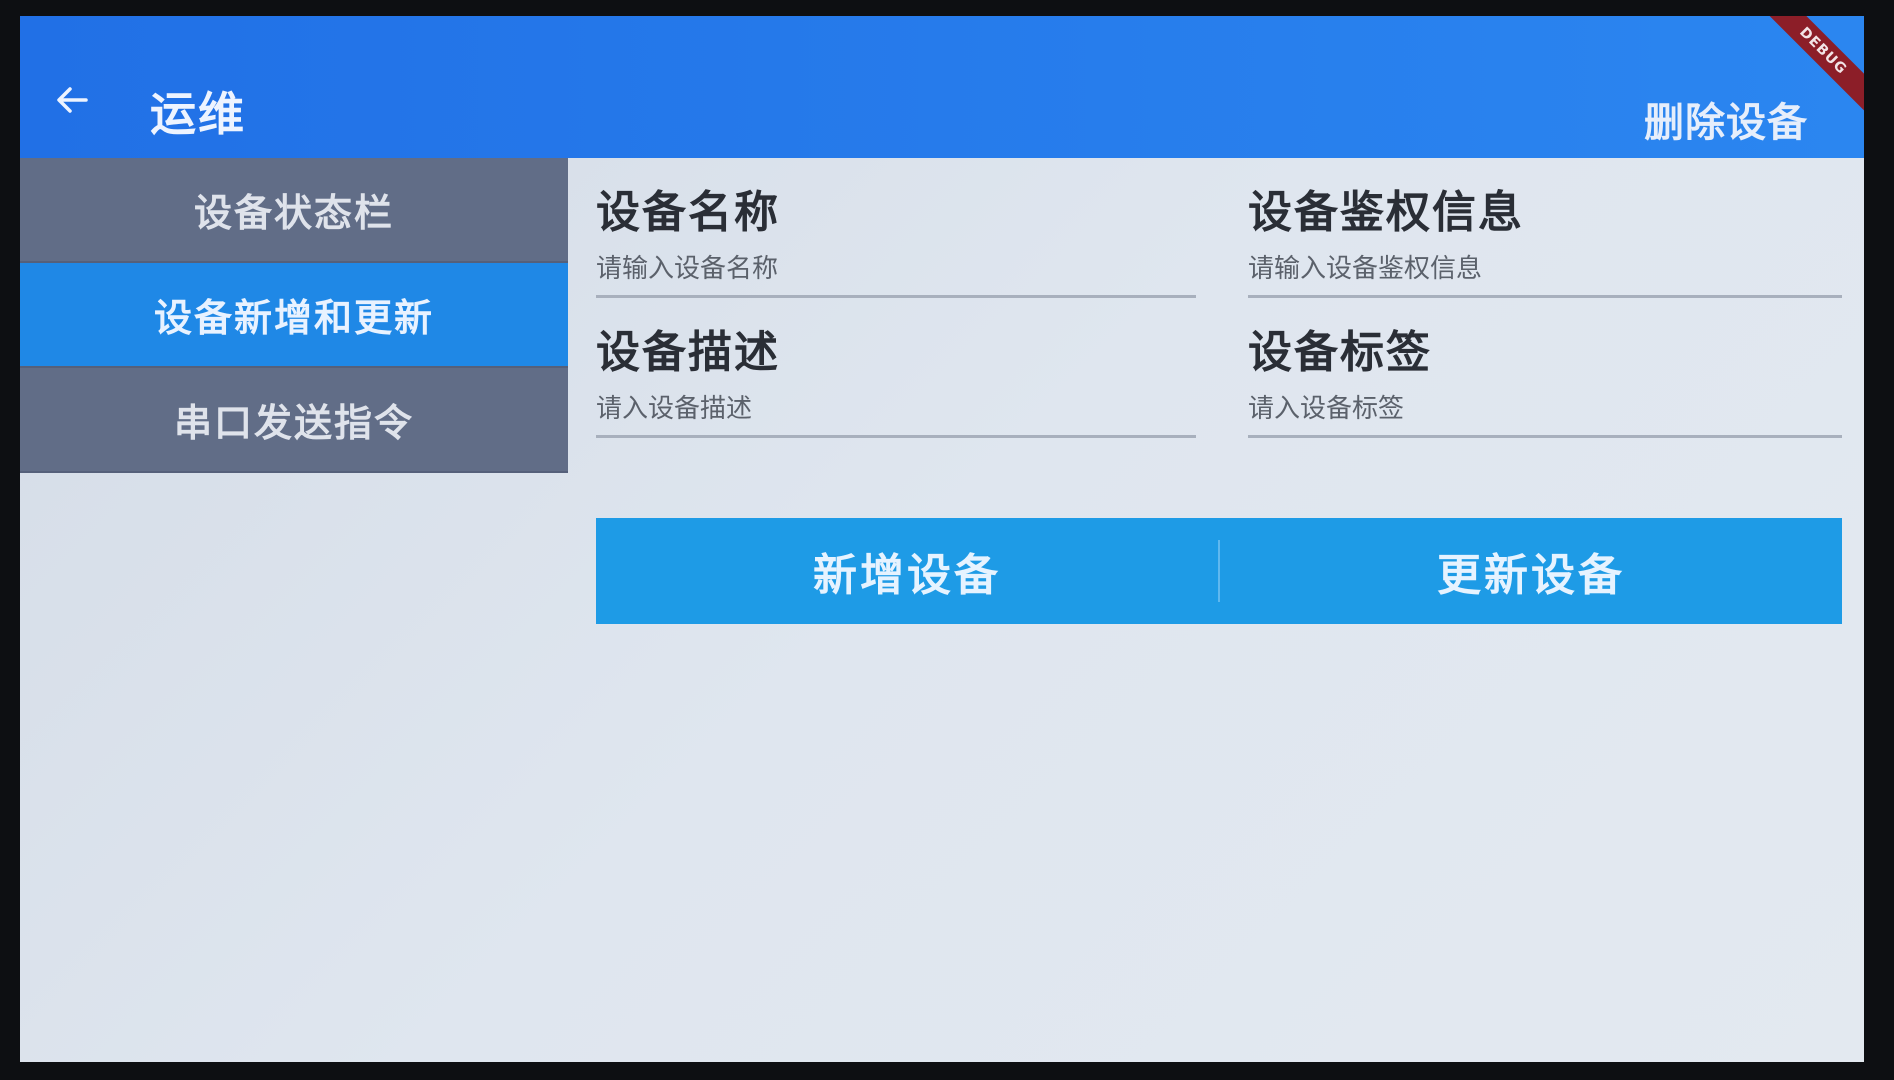 This screenshot has height=1080, width=1894. Describe the element at coordinates (942, 87) in the screenshot. I see `app-bar: 运维 删除设备 DEBUG` at that location.